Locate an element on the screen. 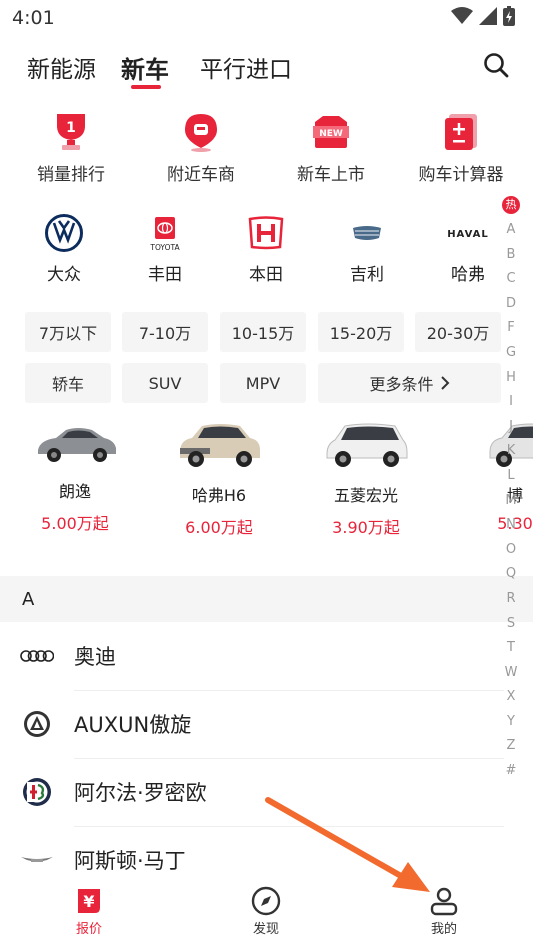  index-letter: R is located at coordinates (511, 599).